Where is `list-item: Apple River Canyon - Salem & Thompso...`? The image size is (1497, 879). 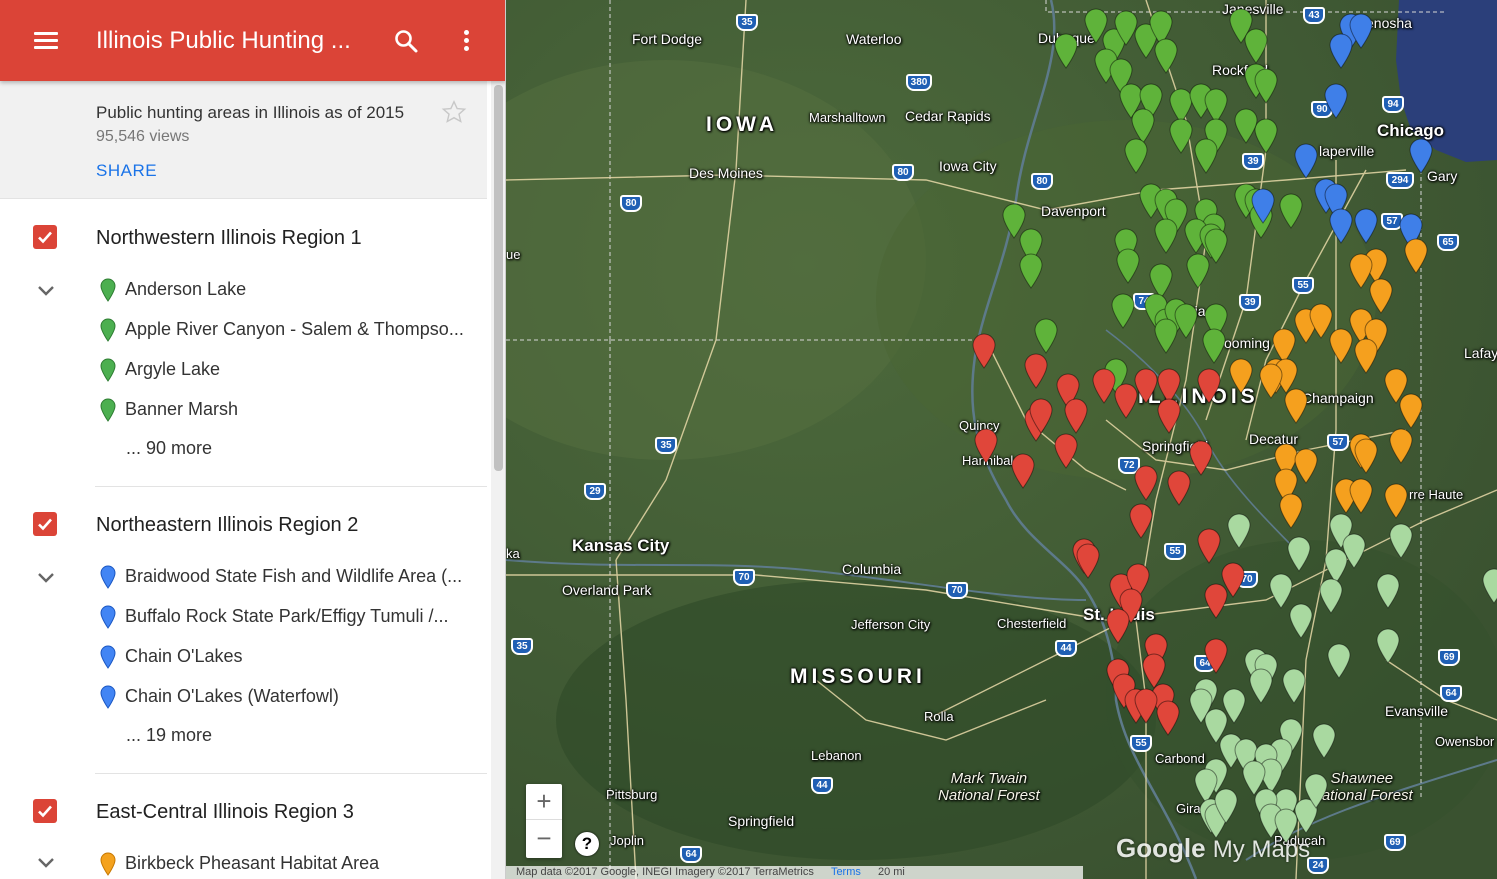 list-item: Apple River Canyon - Salem & Thompso... is located at coordinates (285, 330).